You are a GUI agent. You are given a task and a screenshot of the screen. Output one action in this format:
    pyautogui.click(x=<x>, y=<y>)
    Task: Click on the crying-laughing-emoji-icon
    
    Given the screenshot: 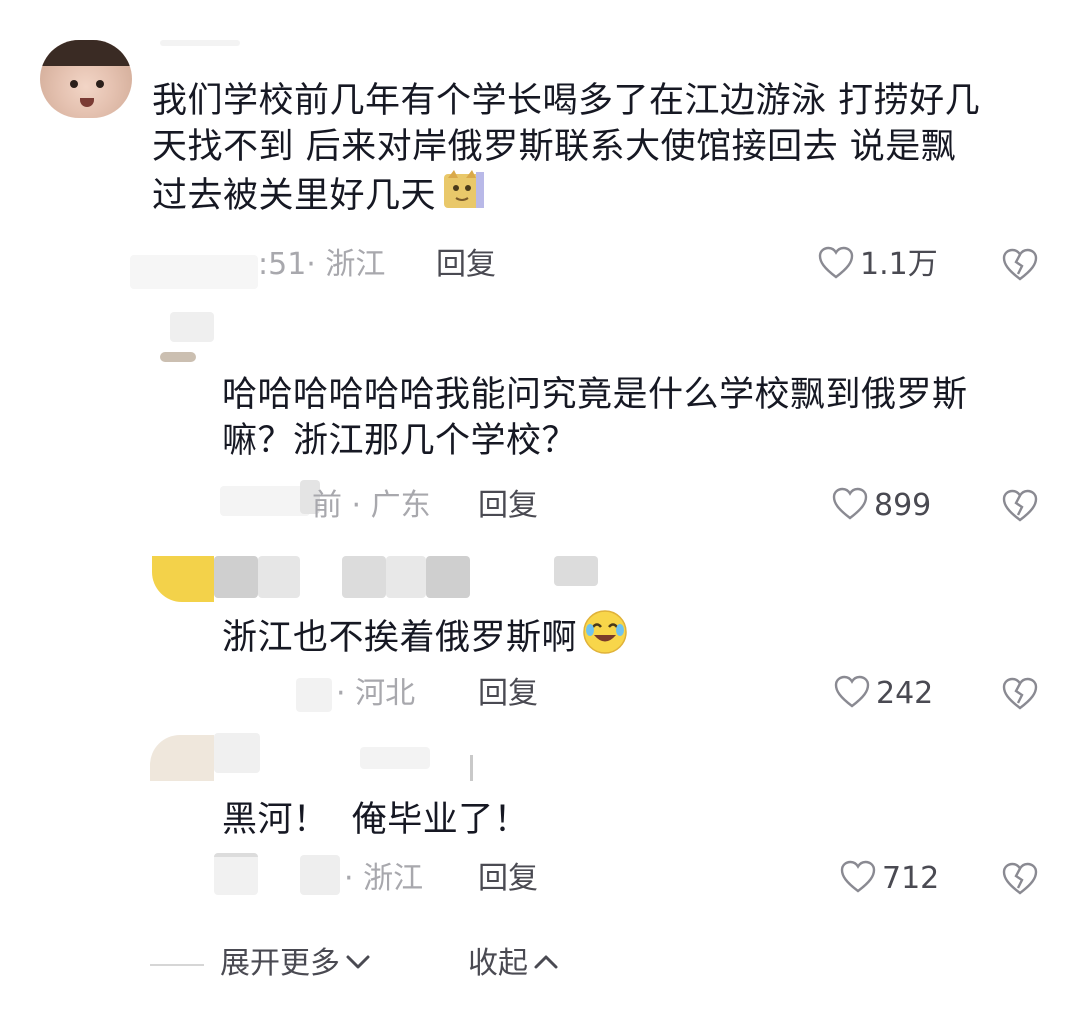 What is the action you would take?
    pyautogui.click(x=605, y=638)
    